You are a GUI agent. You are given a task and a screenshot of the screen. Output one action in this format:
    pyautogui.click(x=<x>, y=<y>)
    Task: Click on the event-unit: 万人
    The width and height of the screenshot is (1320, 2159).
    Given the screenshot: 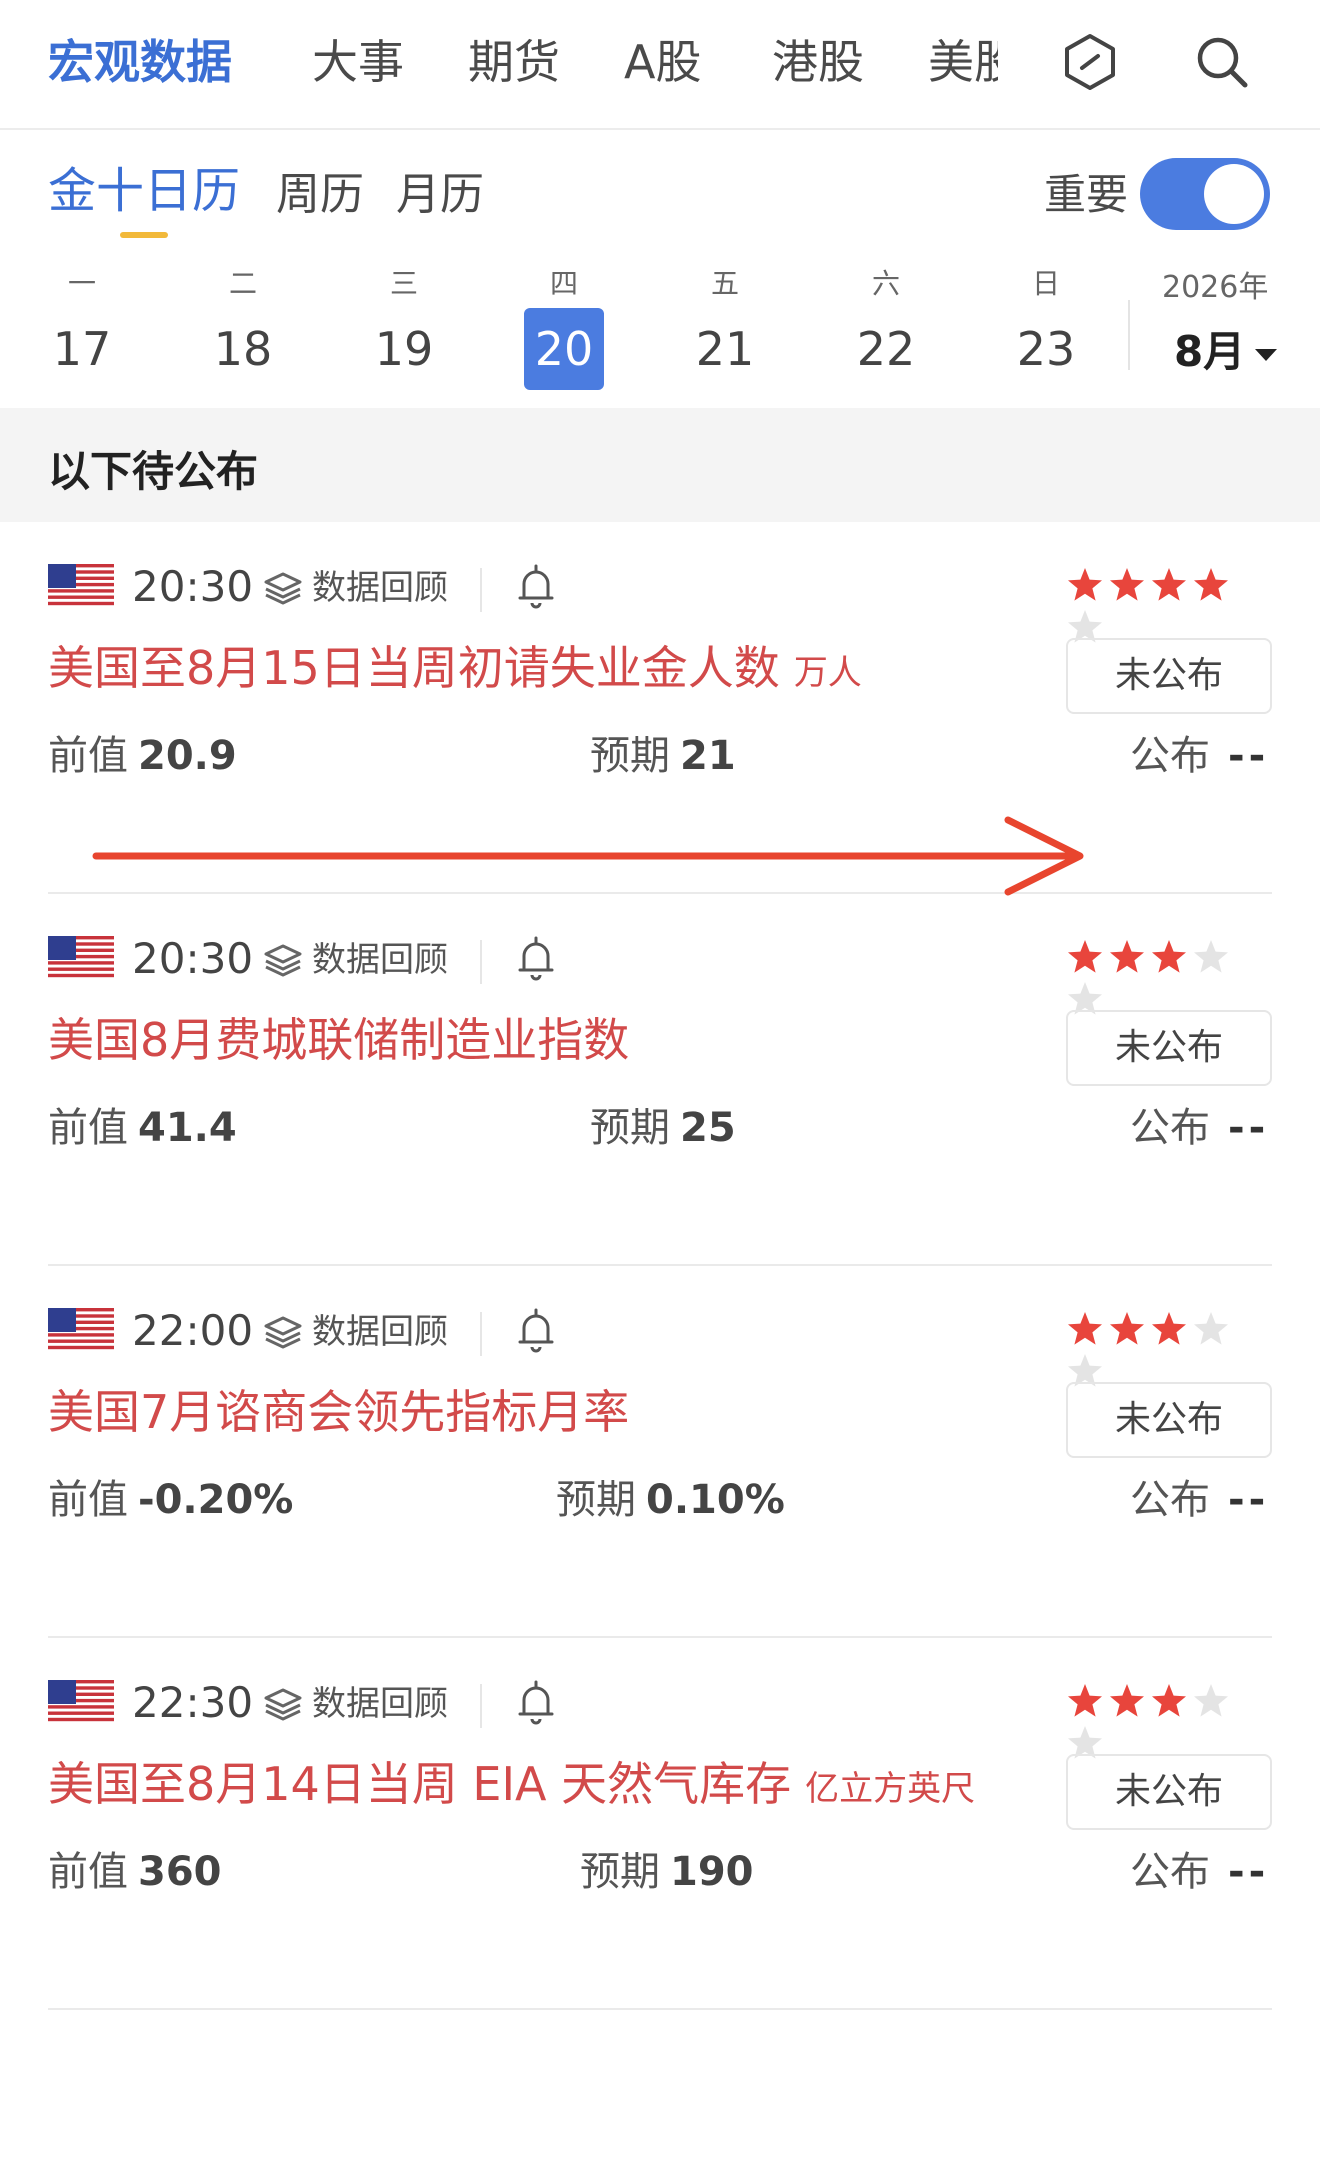 What is the action you would take?
    pyautogui.click(x=827, y=673)
    